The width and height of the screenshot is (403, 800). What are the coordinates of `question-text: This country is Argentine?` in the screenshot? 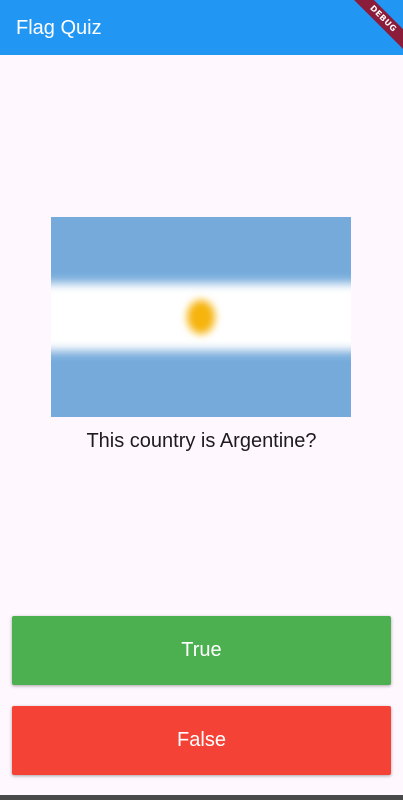 It's located at (201, 441).